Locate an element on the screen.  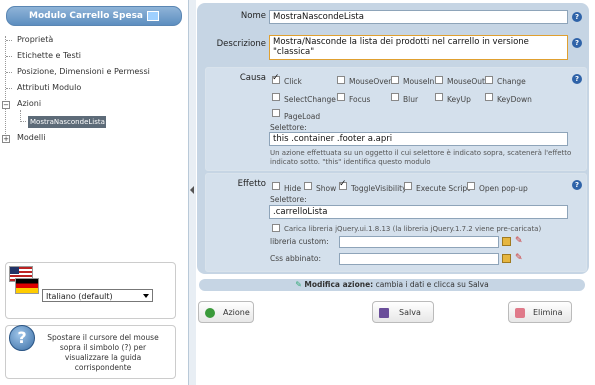
delete-button: Elimina is located at coordinates (540, 312).